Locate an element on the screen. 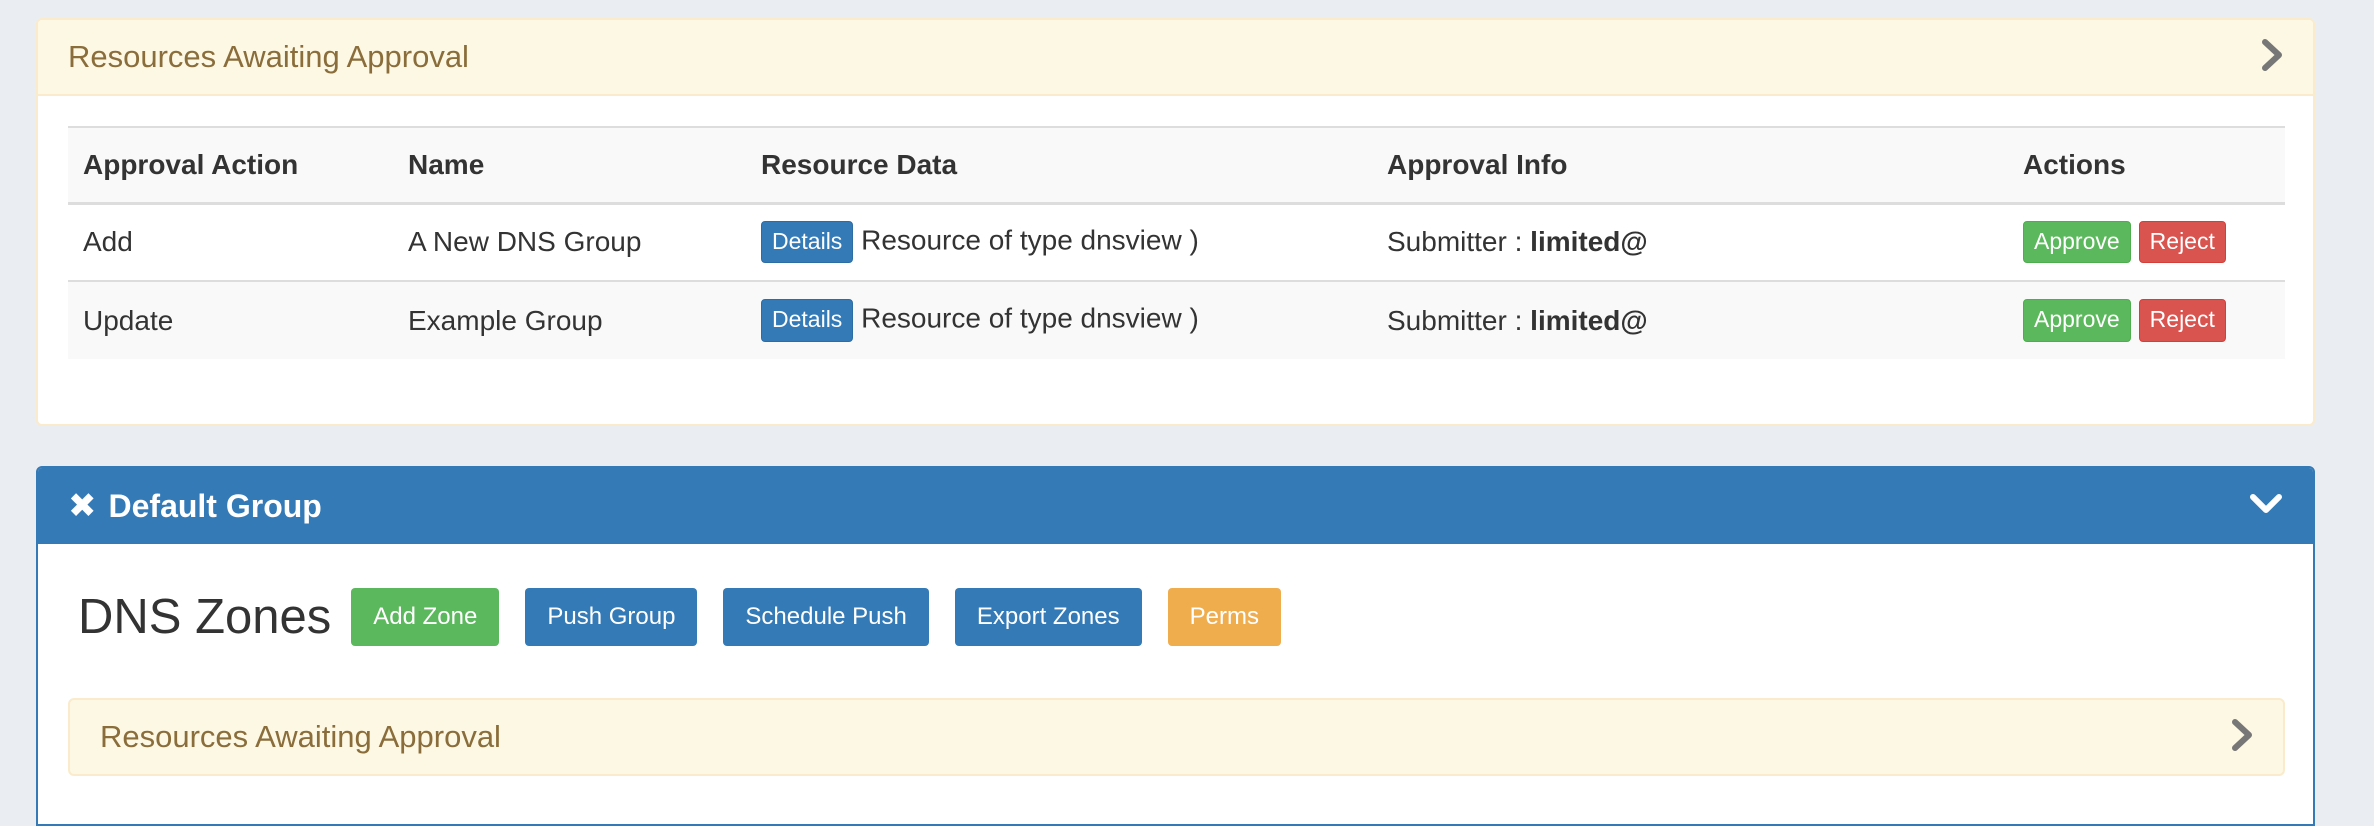 Image resolution: width=2374 pixels, height=826 pixels. push-group-button: Push Group is located at coordinates (611, 617).